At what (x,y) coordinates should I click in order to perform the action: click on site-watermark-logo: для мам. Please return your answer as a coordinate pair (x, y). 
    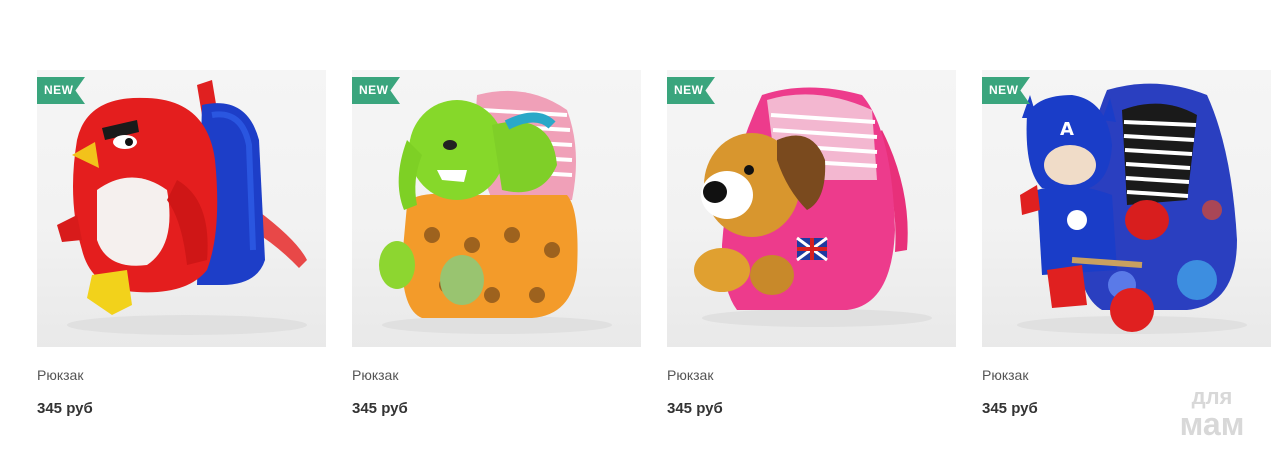
    Looking at the image, I should click on (1212, 416).